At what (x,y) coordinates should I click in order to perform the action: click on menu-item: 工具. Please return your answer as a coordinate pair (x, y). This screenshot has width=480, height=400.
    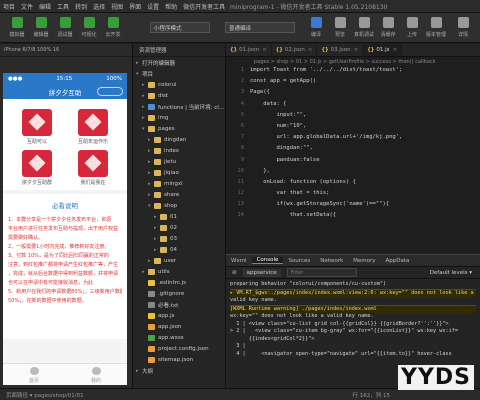
    Looking at the image, I should click on (63, 6).